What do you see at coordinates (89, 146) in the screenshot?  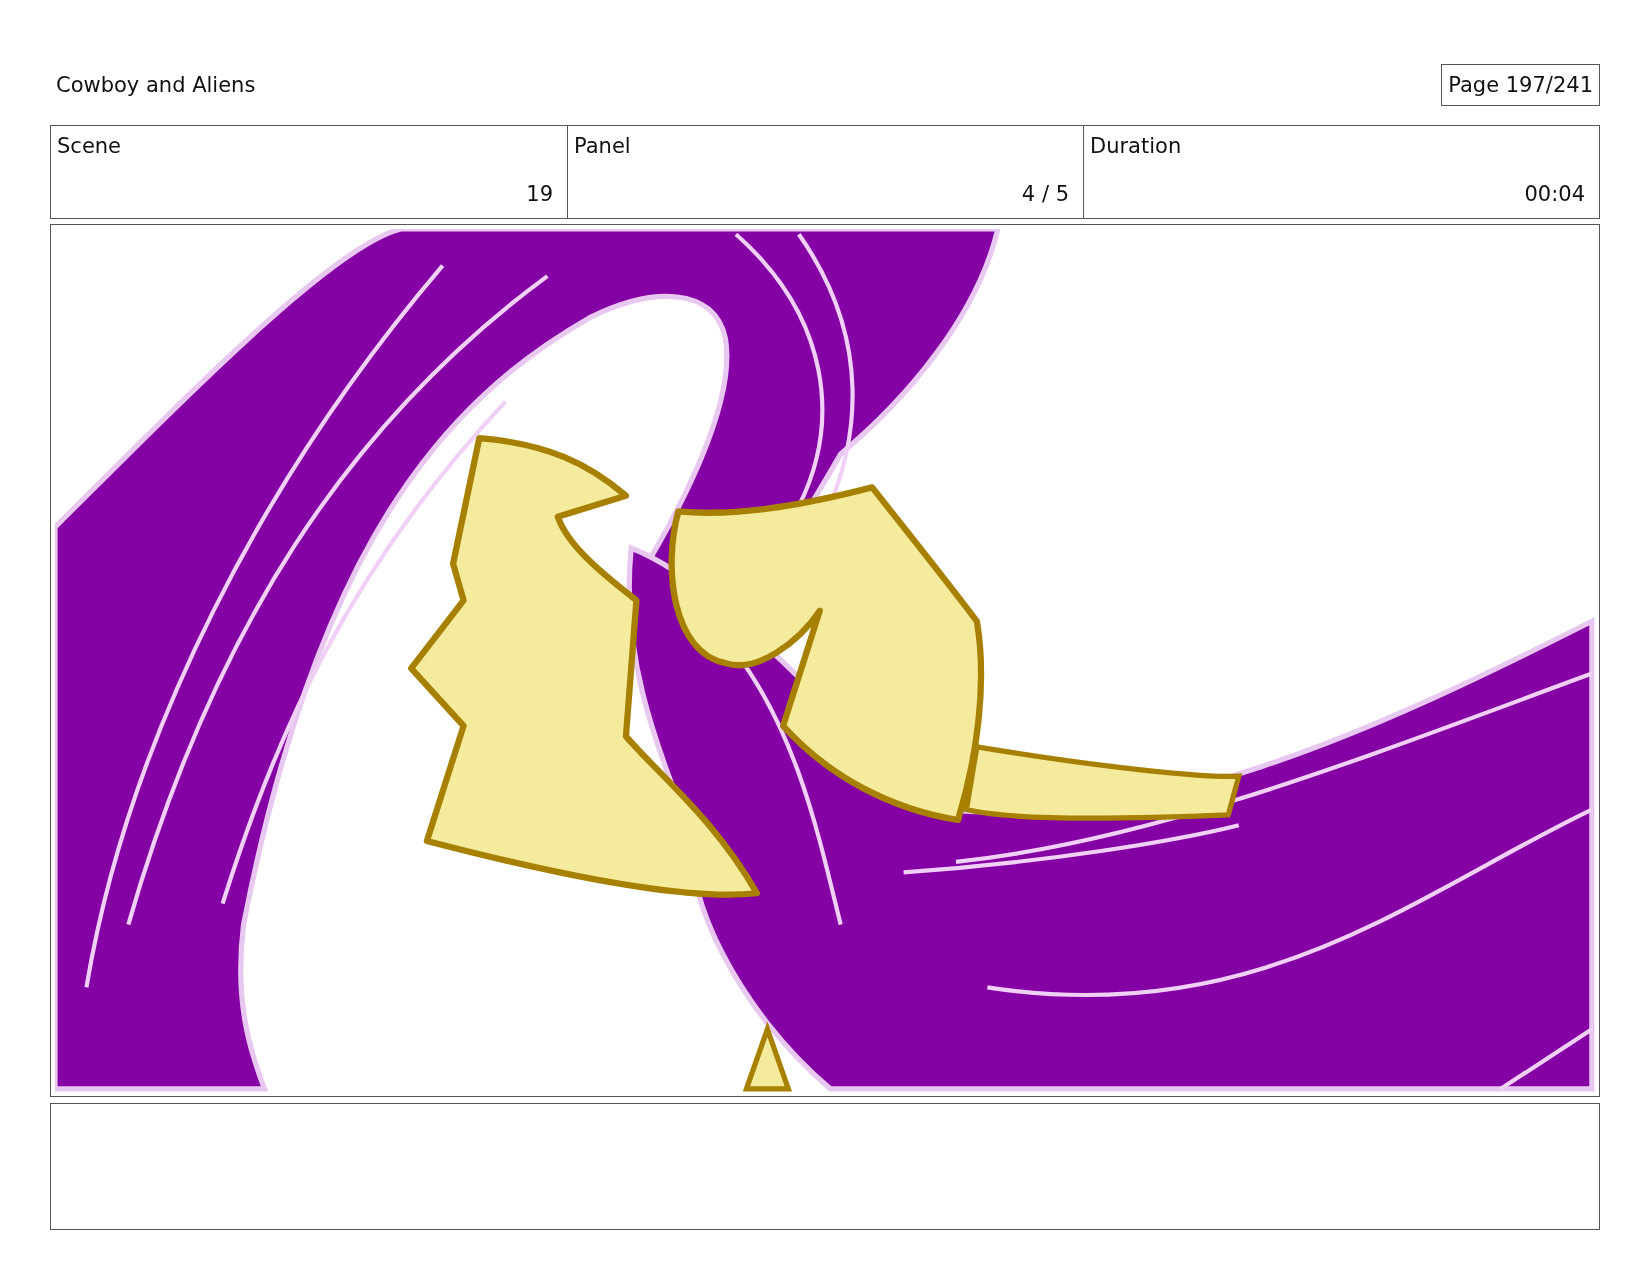 I see `field-label: Scene` at bounding box center [89, 146].